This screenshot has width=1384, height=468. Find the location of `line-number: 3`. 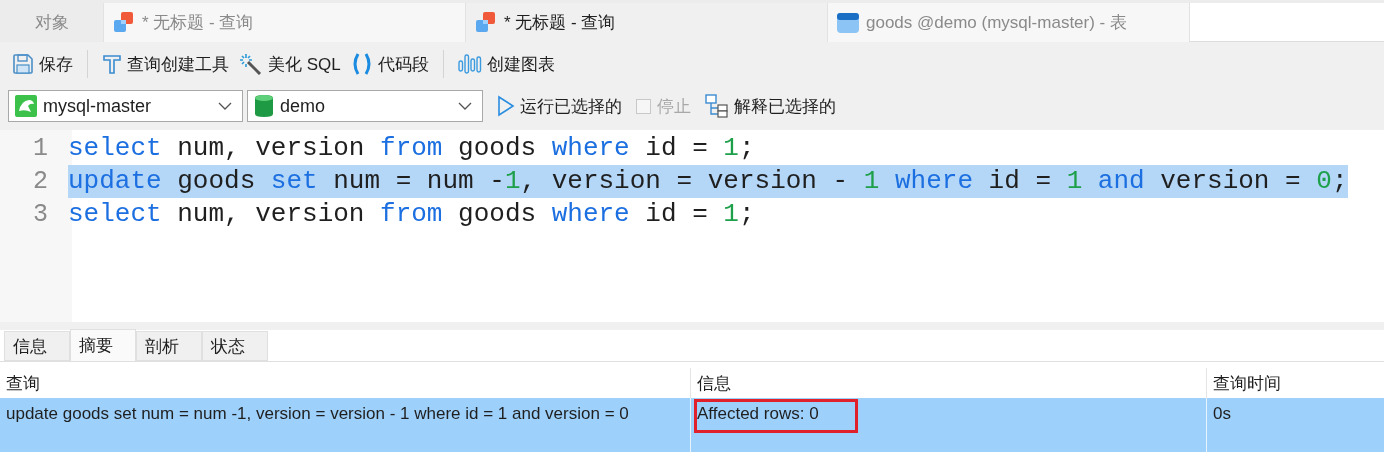

line-number: 3 is located at coordinates (40, 214).